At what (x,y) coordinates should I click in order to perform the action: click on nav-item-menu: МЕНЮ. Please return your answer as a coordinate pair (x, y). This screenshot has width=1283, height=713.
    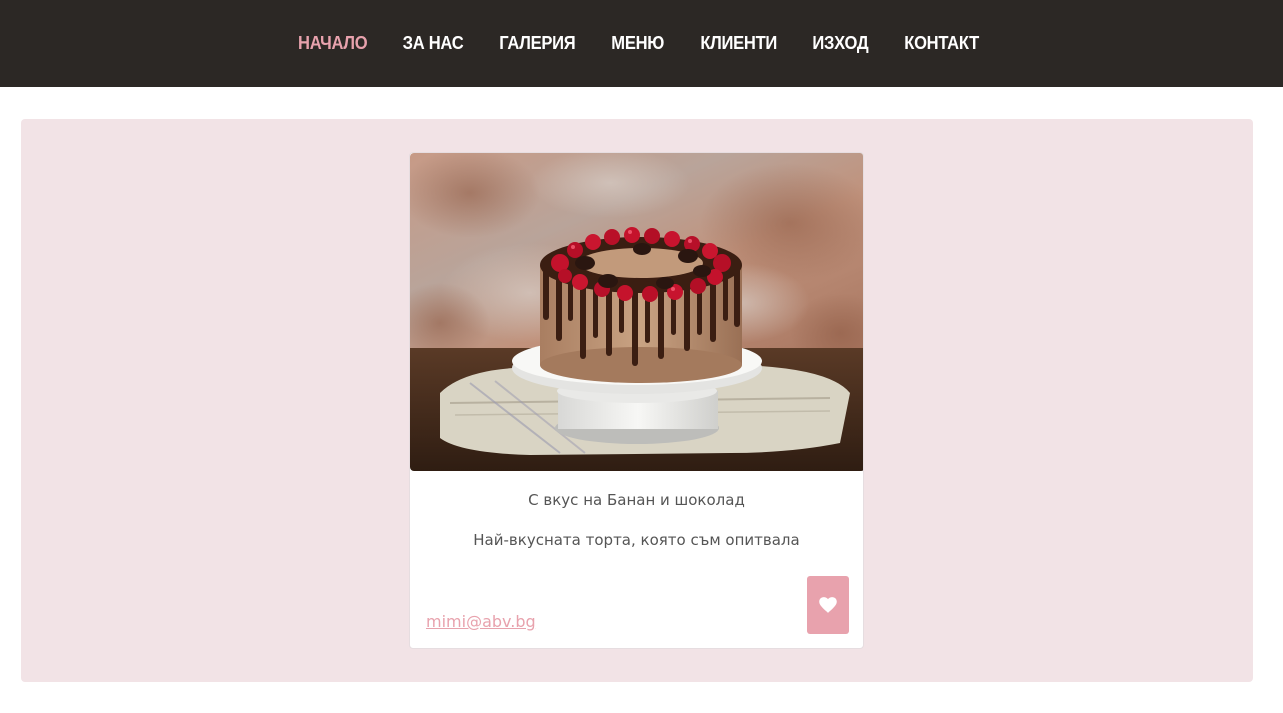
    Looking at the image, I should click on (638, 43).